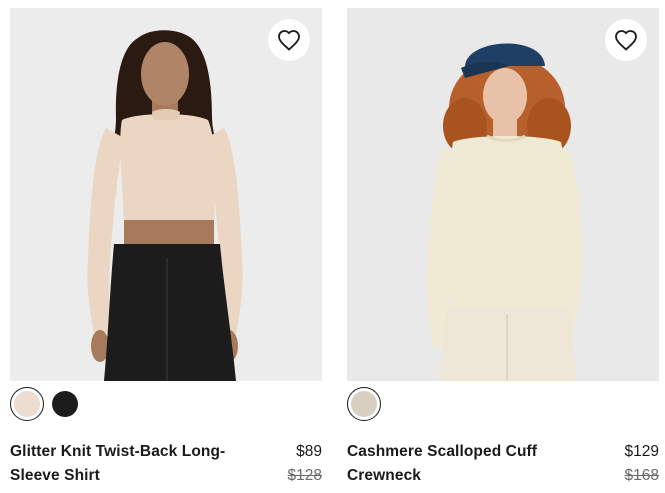  What do you see at coordinates (641, 451) in the screenshot?
I see `sale-price: $129` at bounding box center [641, 451].